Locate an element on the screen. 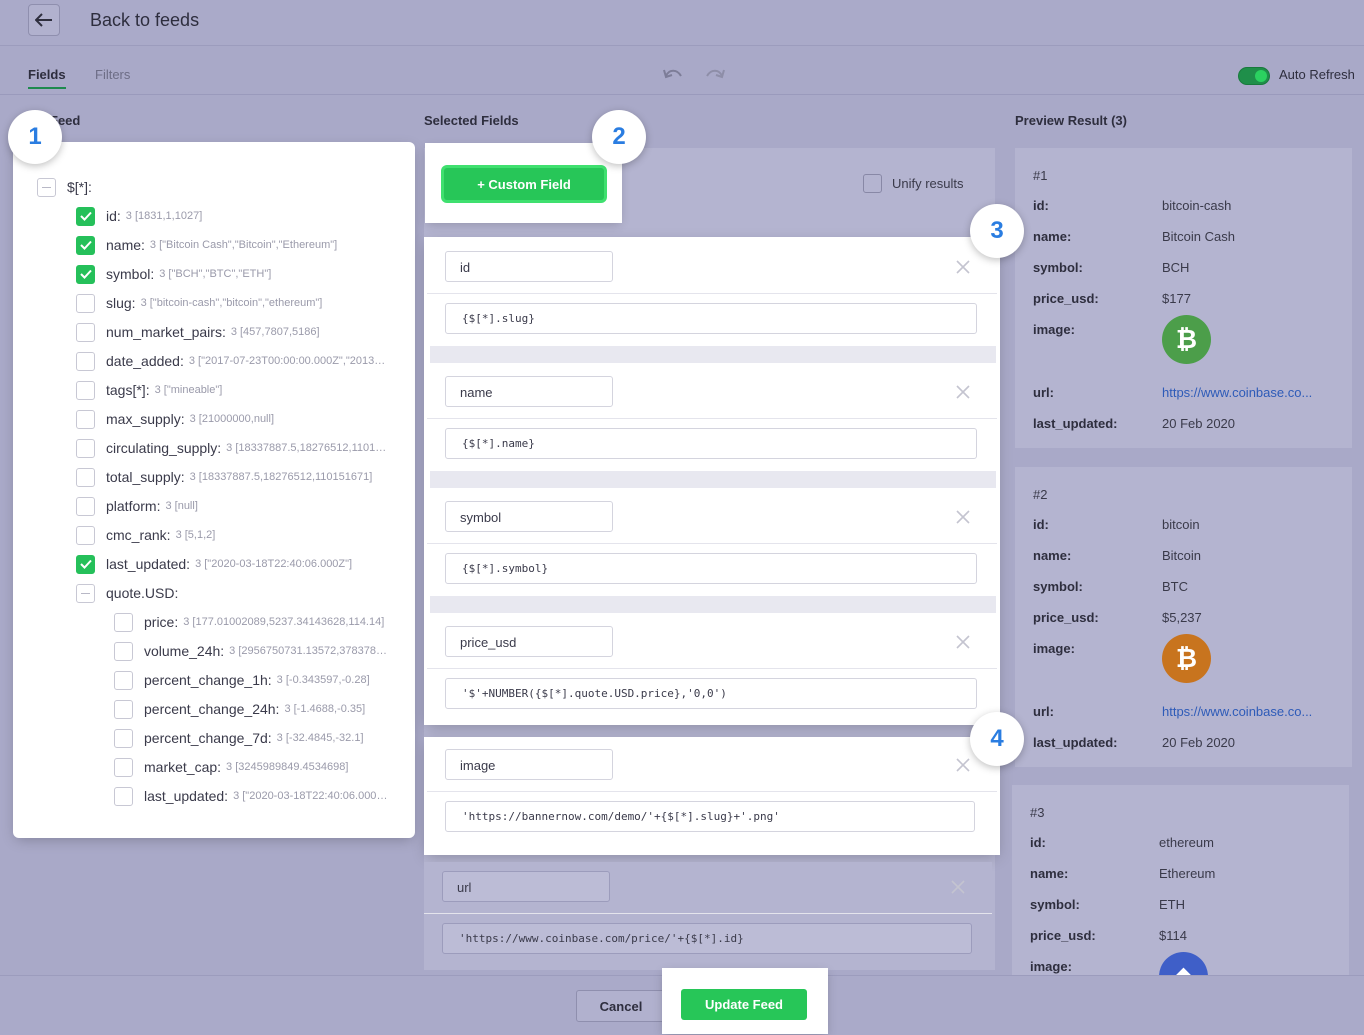  custom-field-button: + Custom Field is located at coordinates (524, 184).